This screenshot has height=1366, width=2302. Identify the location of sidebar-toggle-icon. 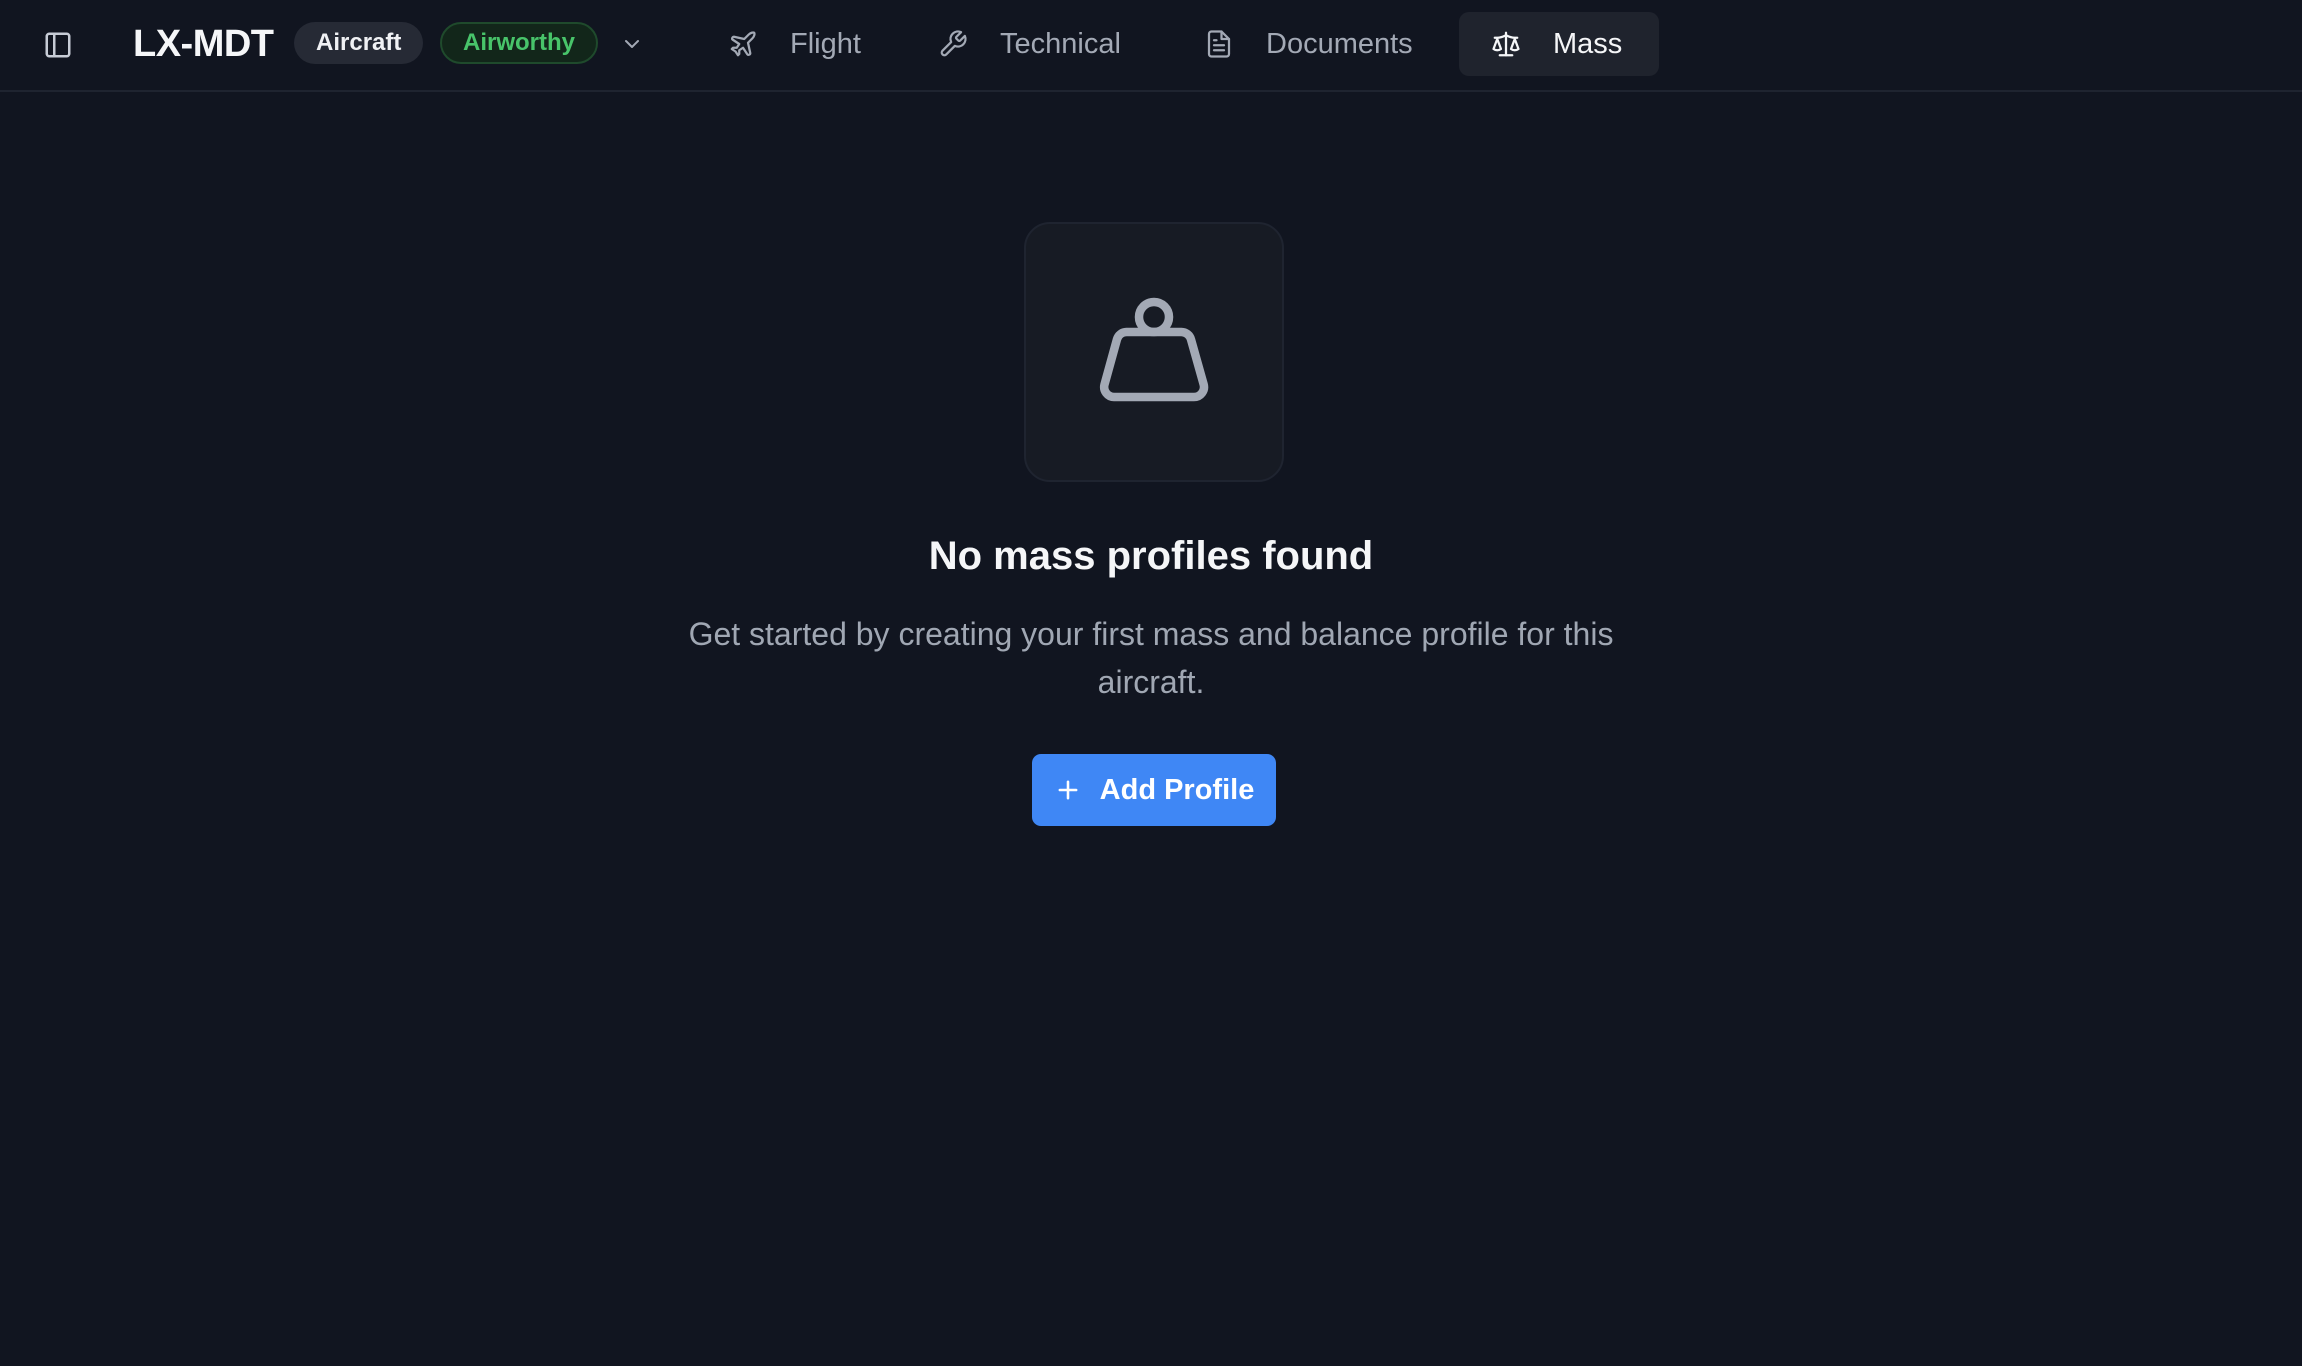
(58, 45).